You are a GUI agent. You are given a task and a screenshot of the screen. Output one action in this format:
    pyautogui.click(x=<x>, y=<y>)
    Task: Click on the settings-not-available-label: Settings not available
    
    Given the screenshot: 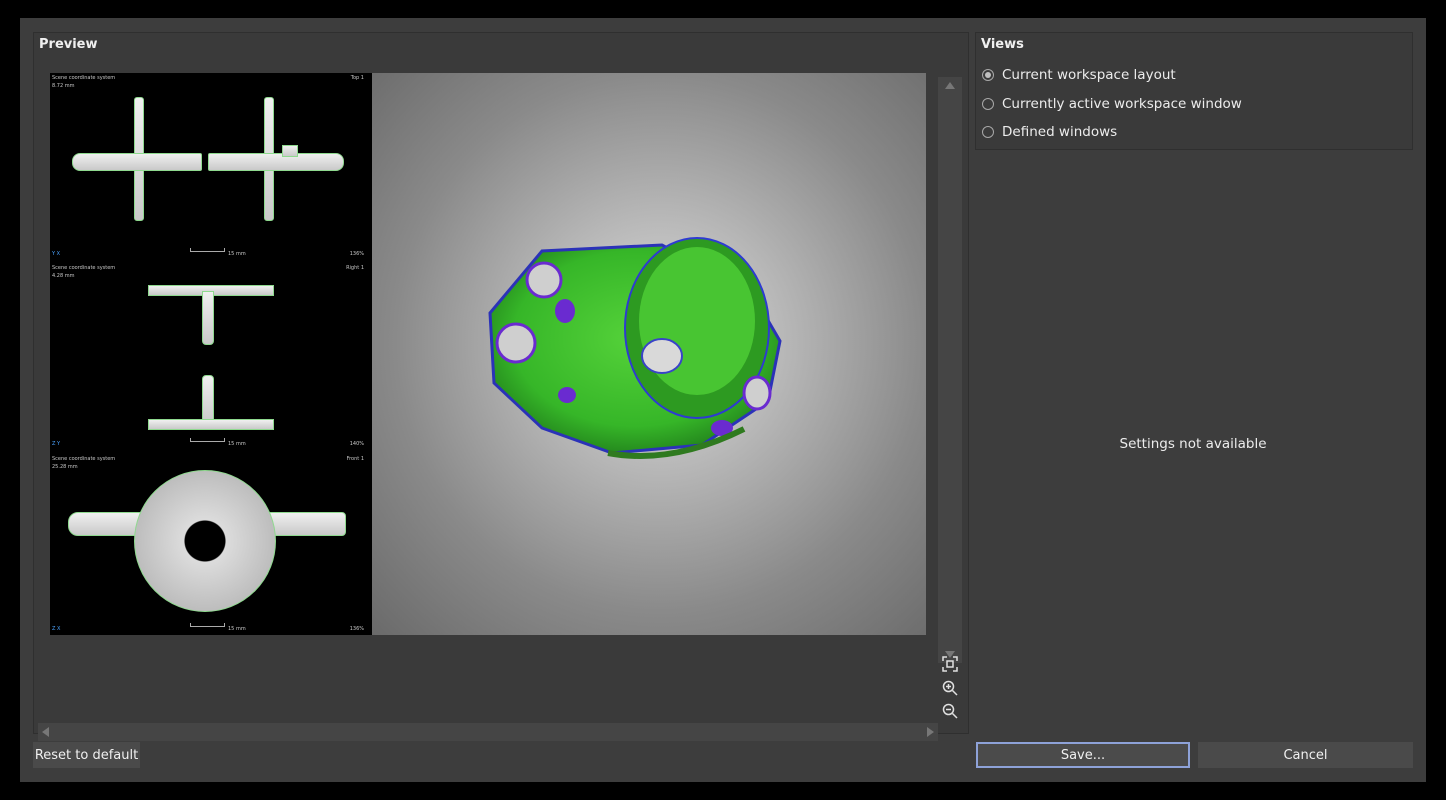 What is the action you would take?
    pyautogui.click(x=1193, y=444)
    